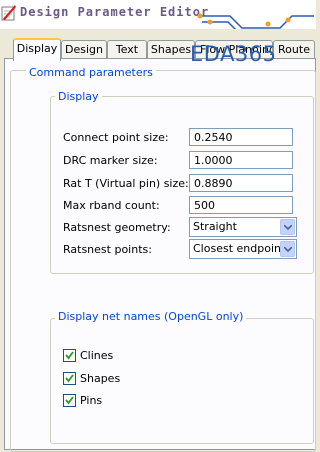 This screenshot has width=320, height=452. What do you see at coordinates (91, 400) in the screenshot?
I see `pins-label: Pins` at bounding box center [91, 400].